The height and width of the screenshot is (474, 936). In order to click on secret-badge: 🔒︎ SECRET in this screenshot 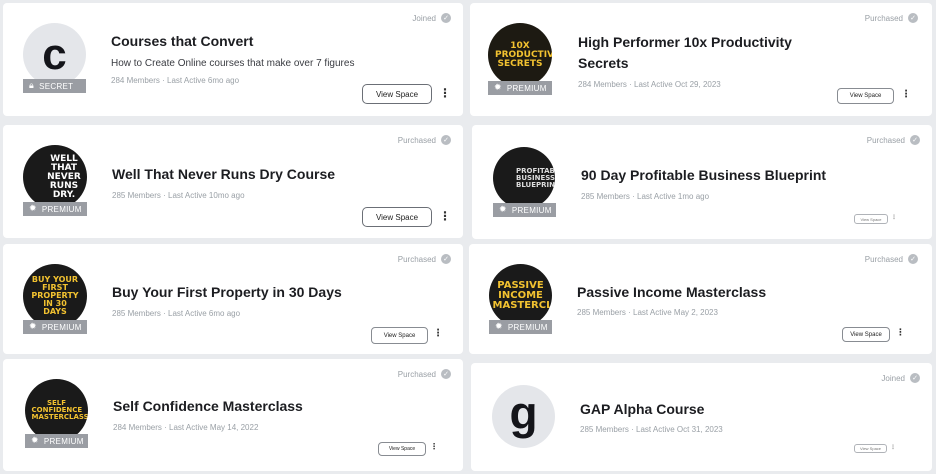, I will do `click(54, 86)`.